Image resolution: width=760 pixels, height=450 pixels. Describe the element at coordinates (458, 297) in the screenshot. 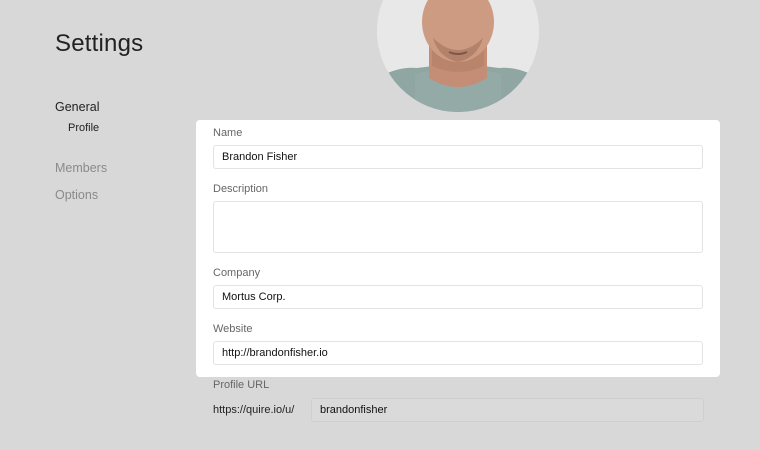

I see `company-field` at that location.